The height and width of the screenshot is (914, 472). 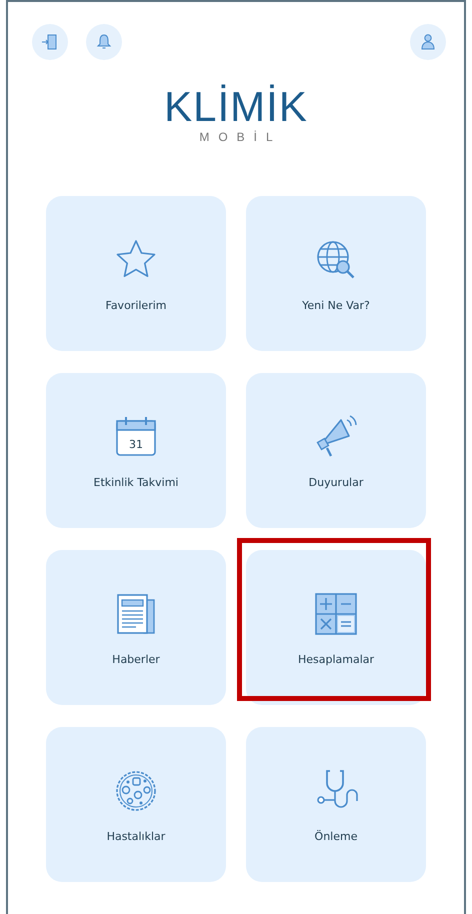 I want to click on menu-tile: 31 Etkinlik Takvimi, so click(x=136, y=450).